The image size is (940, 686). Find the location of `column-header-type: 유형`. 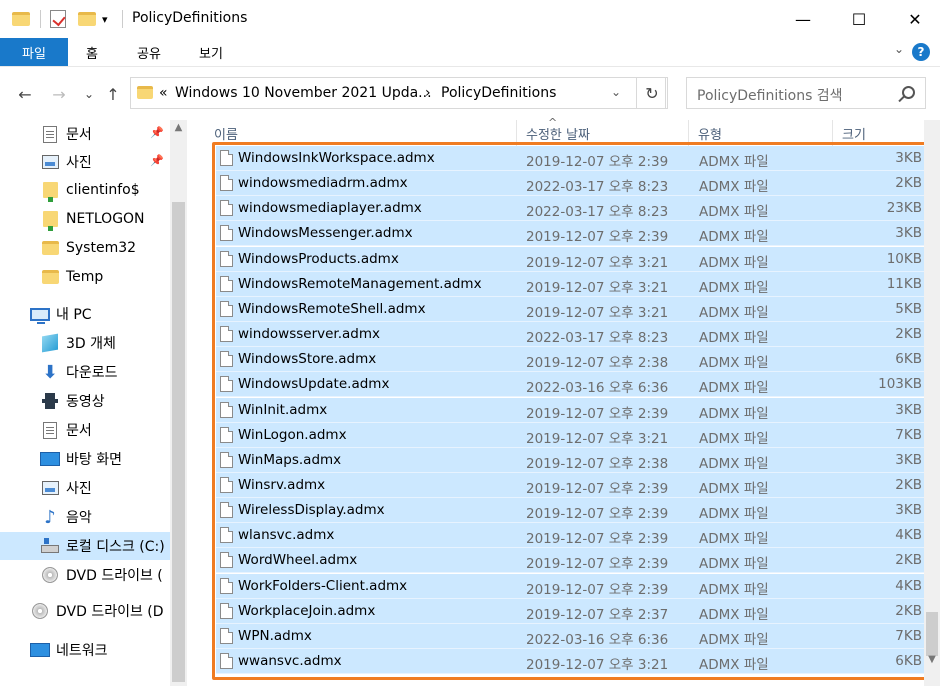

column-header-type: 유형 is located at coordinates (763, 133).